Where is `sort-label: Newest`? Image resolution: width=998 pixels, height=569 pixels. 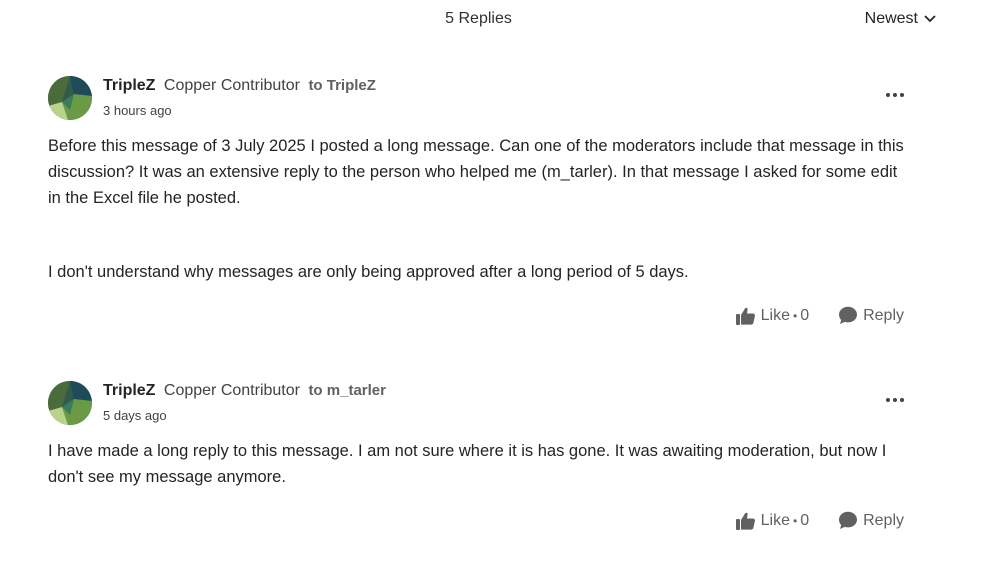 sort-label: Newest is located at coordinates (891, 18).